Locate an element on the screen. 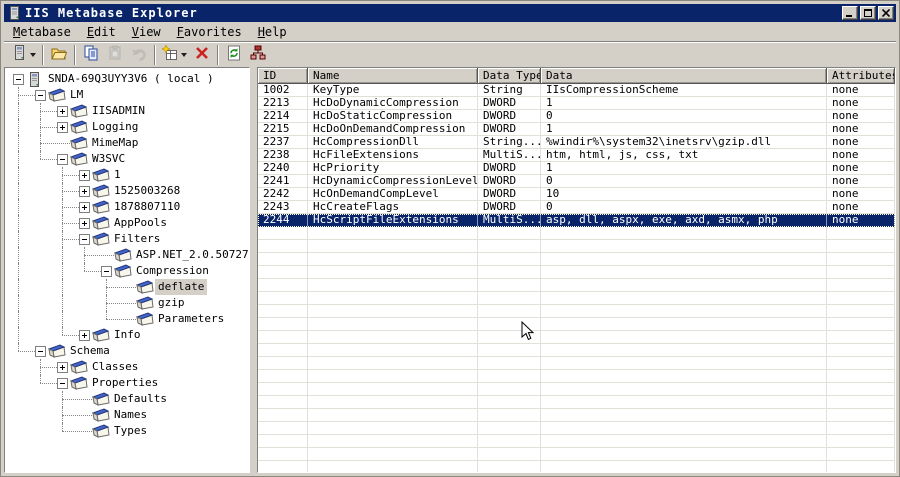 This screenshot has height=477, width=900. tree-item-compression: Compression is located at coordinates (127, 271).